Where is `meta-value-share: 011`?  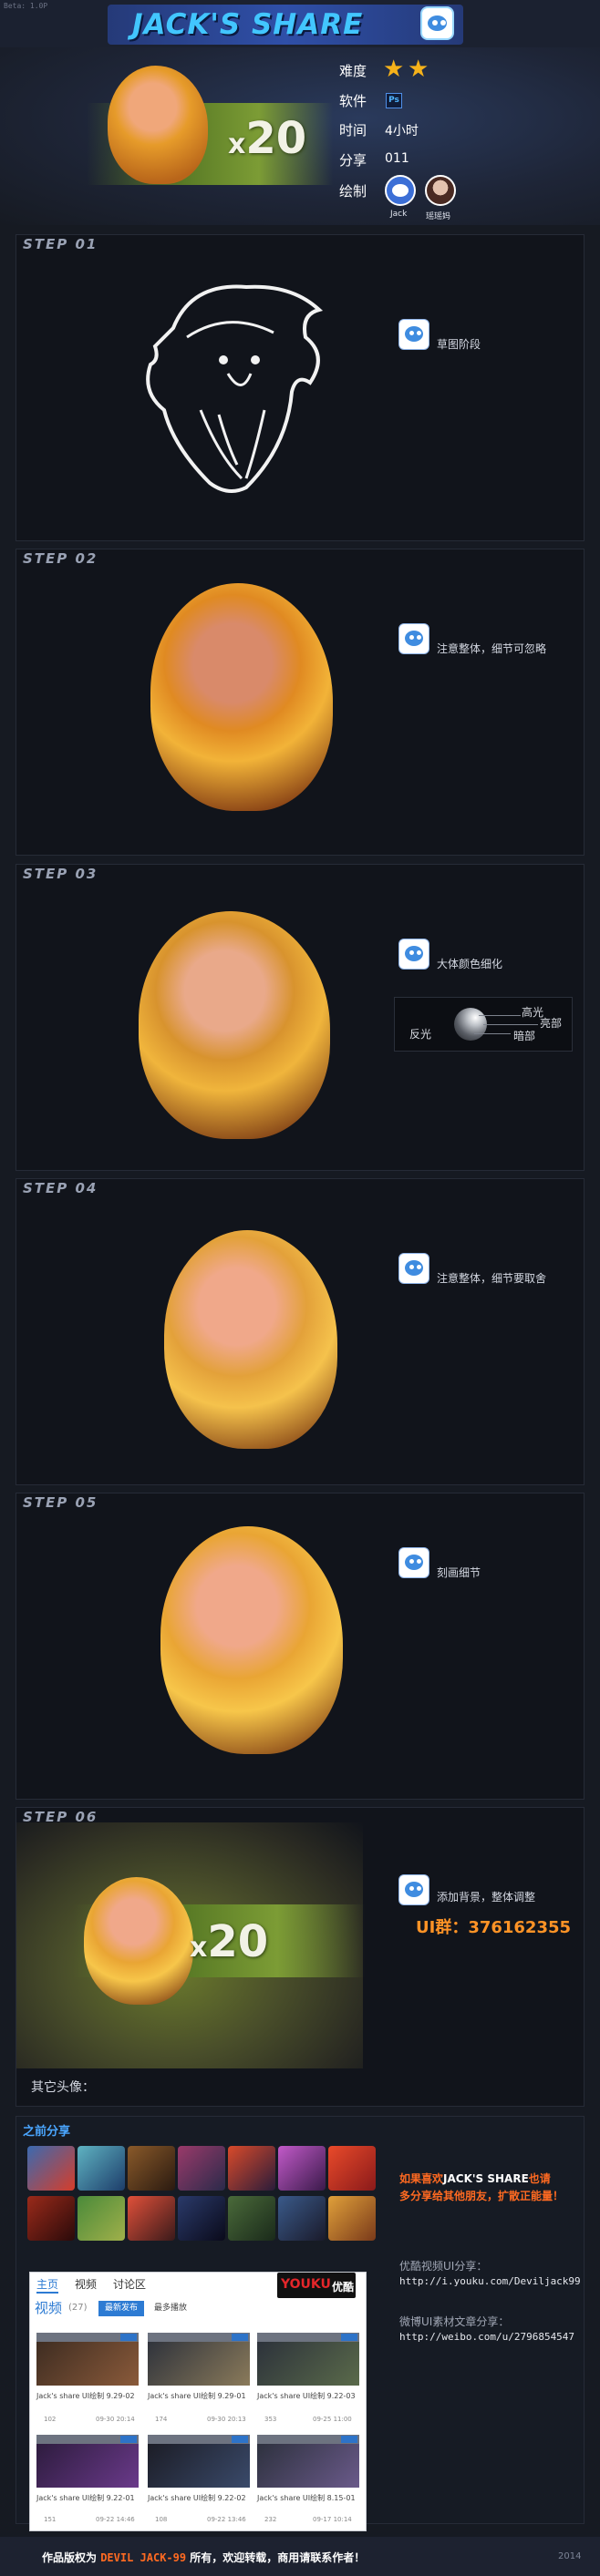 meta-value-share: 011 is located at coordinates (397, 159).